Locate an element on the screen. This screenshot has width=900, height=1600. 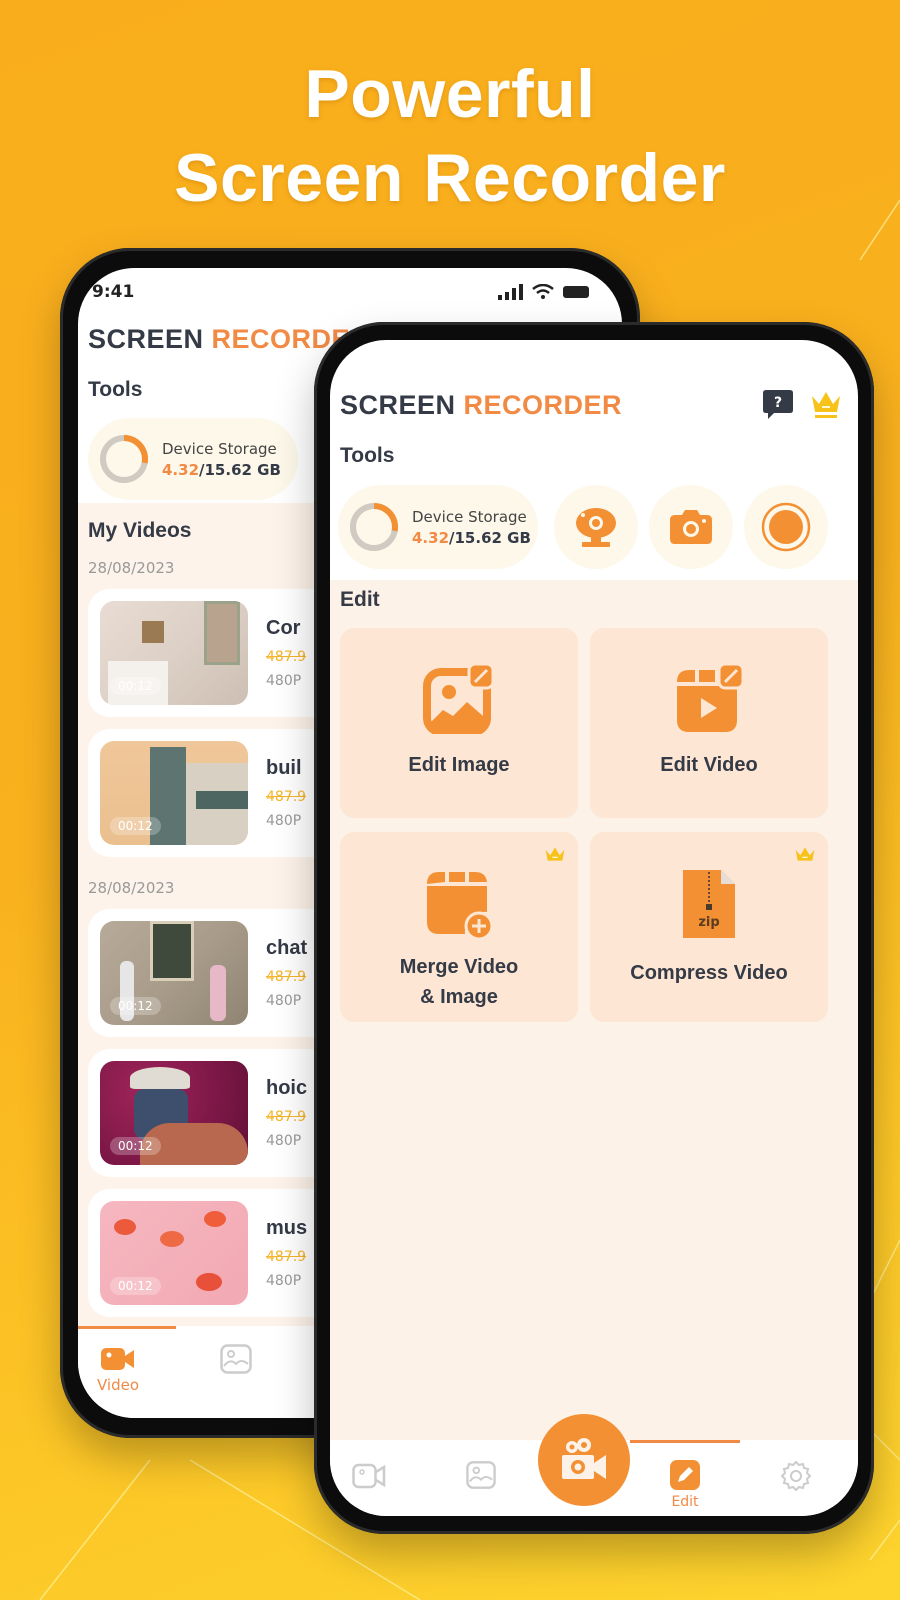
video-title: chat is located at coordinates (287, 948).